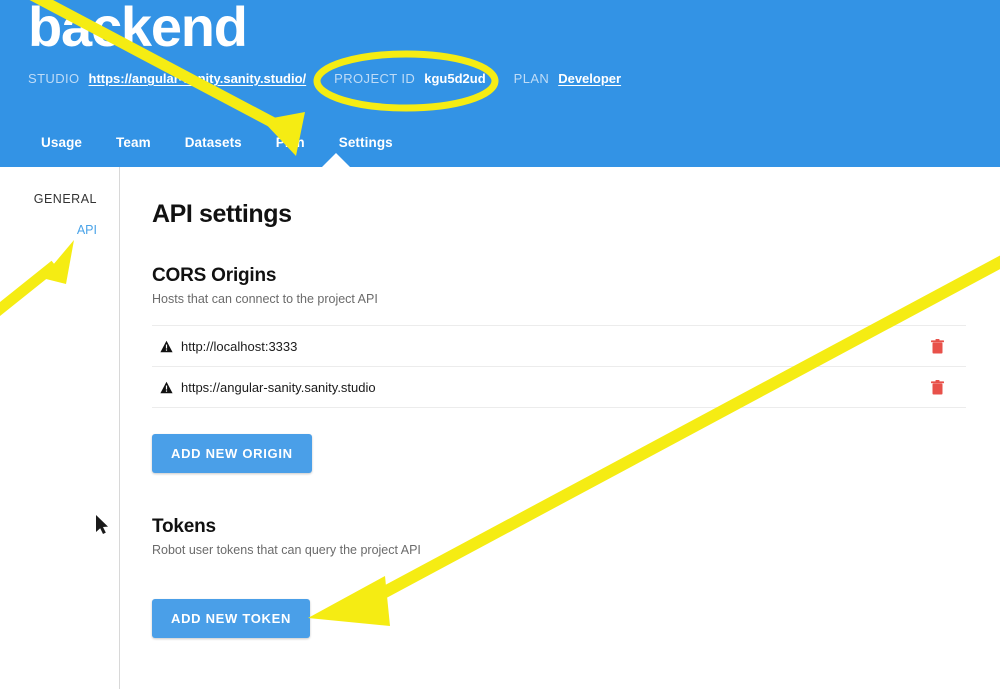 The width and height of the screenshot is (1000, 689). Describe the element at coordinates (54, 78) in the screenshot. I see `studio-label: STUDIO` at that location.